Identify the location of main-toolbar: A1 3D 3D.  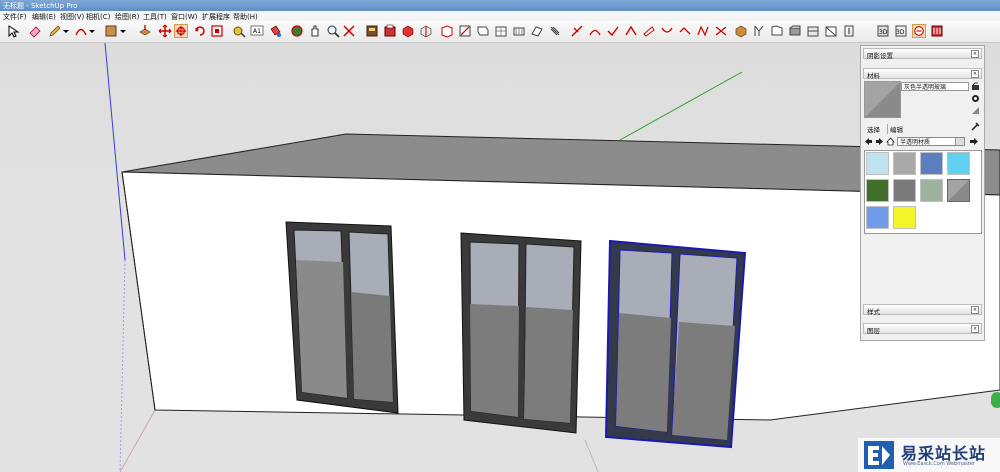
(500, 32).